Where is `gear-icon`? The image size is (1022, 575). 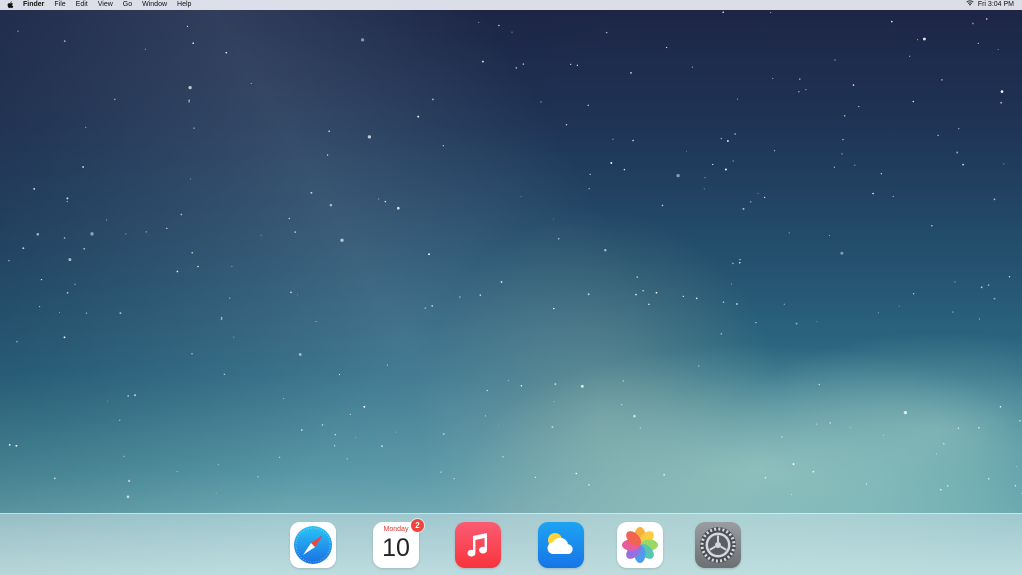 gear-icon is located at coordinates (718, 545).